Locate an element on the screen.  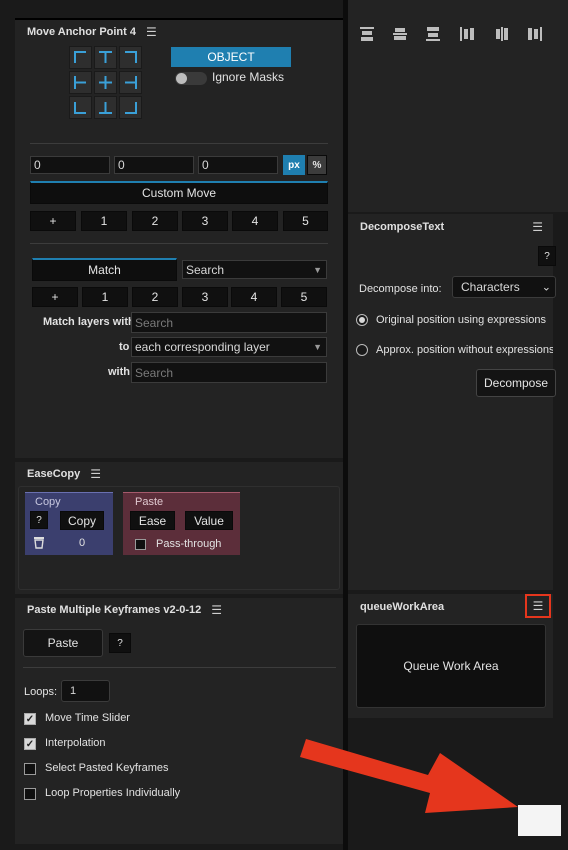
loop-properties-label: Loop Properties Individually is located at coordinates (113, 793).